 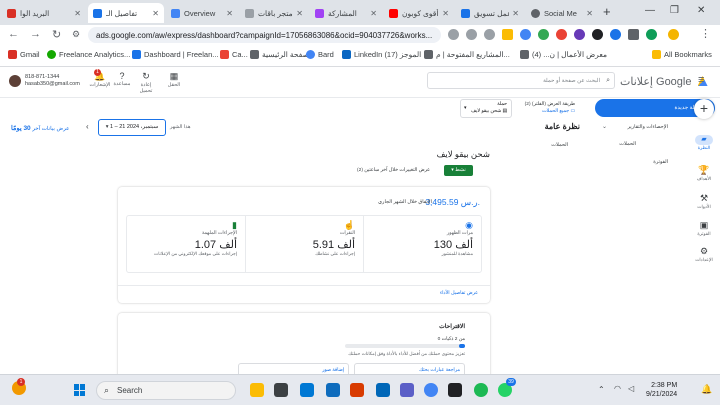 What do you see at coordinates (293, 368) in the screenshot?
I see `reco-card-images: إضافة صور` at bounding box center [293, 368].